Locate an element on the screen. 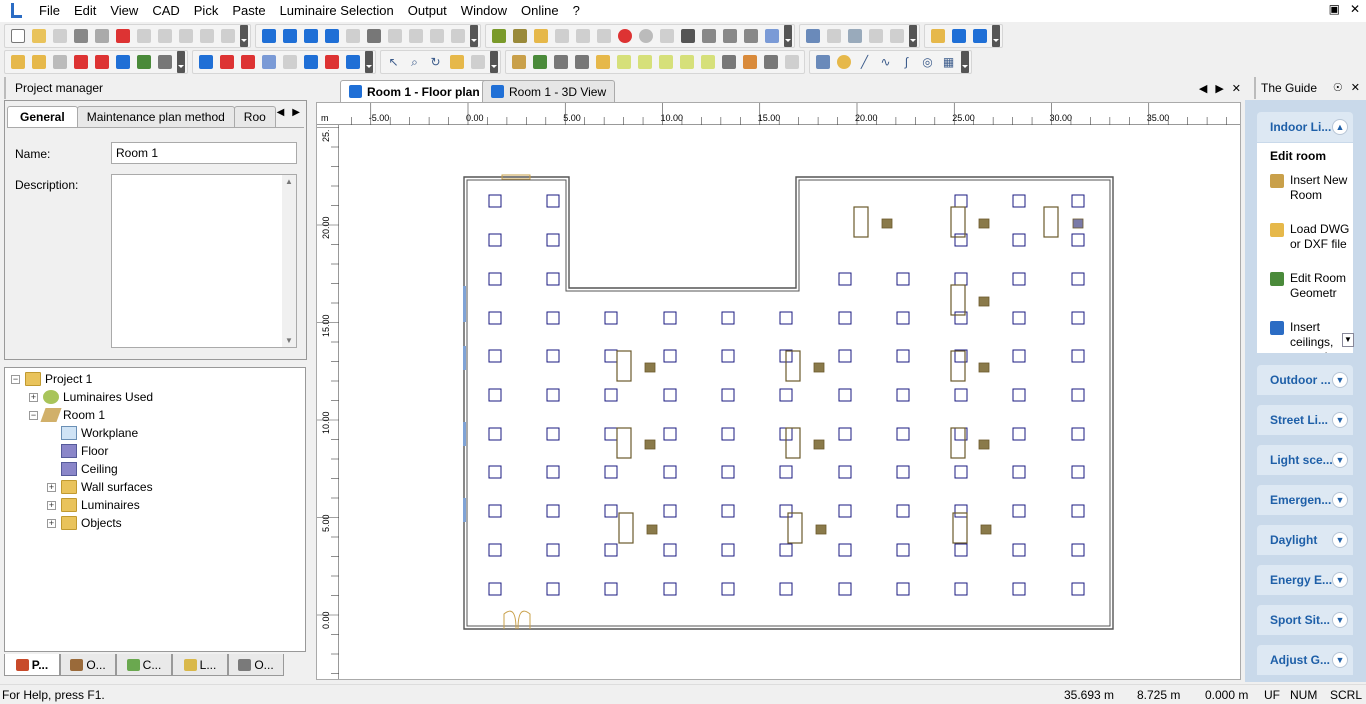 Image resolution: width=1366 pixels, height=704 pixels. tree-item: + Luminaires Used is located at coordinates (91, 397).